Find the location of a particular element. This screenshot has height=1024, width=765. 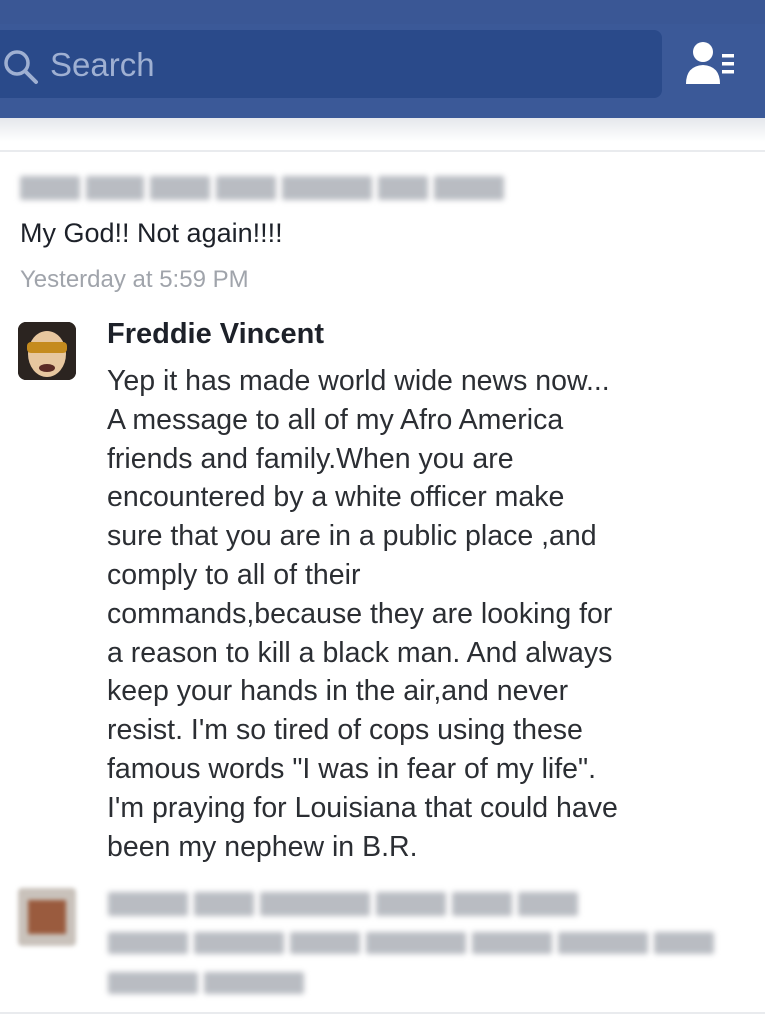

top-navigation-bar: Search is located at coordinates (382, 59).